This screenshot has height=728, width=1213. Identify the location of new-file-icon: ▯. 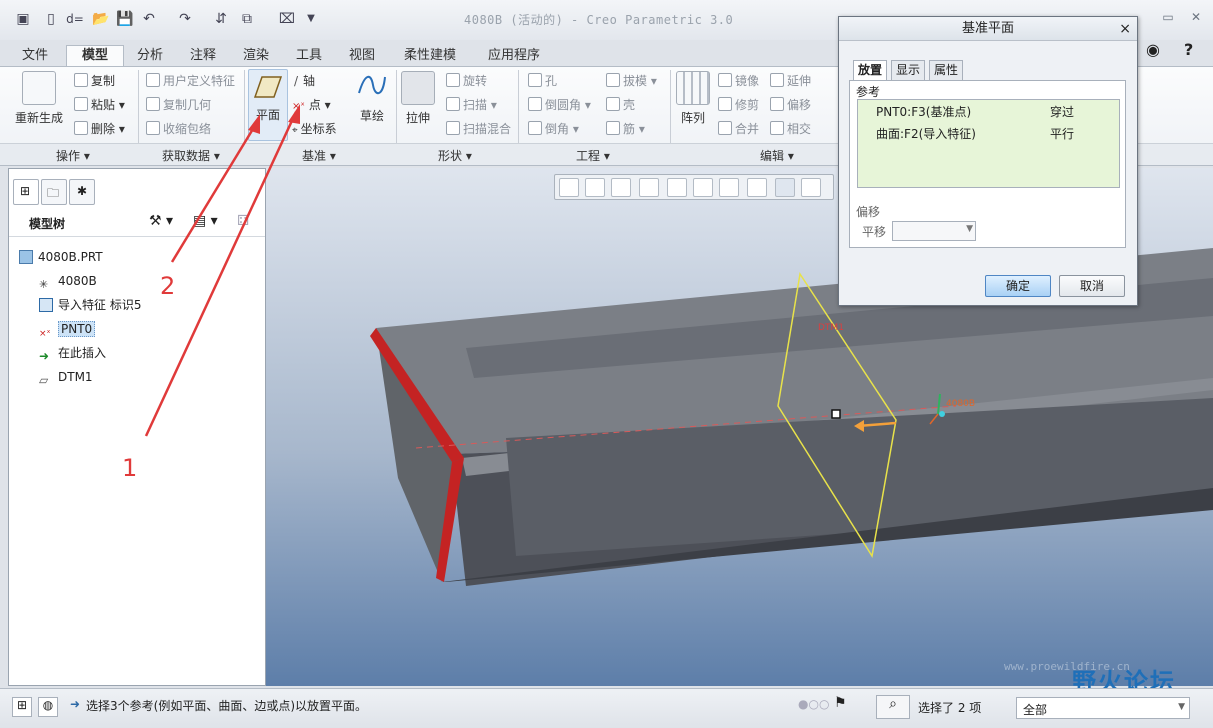
(51, 19).